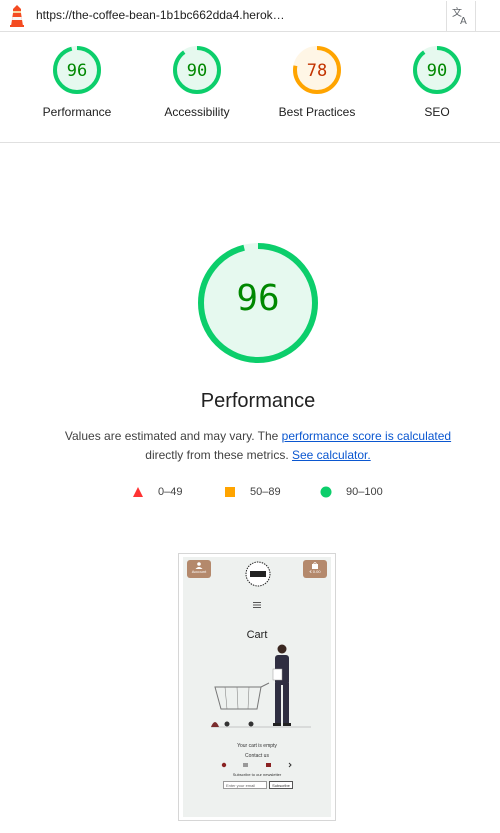 The width and height of the screenshot is (500, 833). I want to click on square-icon, so click(230, 492).